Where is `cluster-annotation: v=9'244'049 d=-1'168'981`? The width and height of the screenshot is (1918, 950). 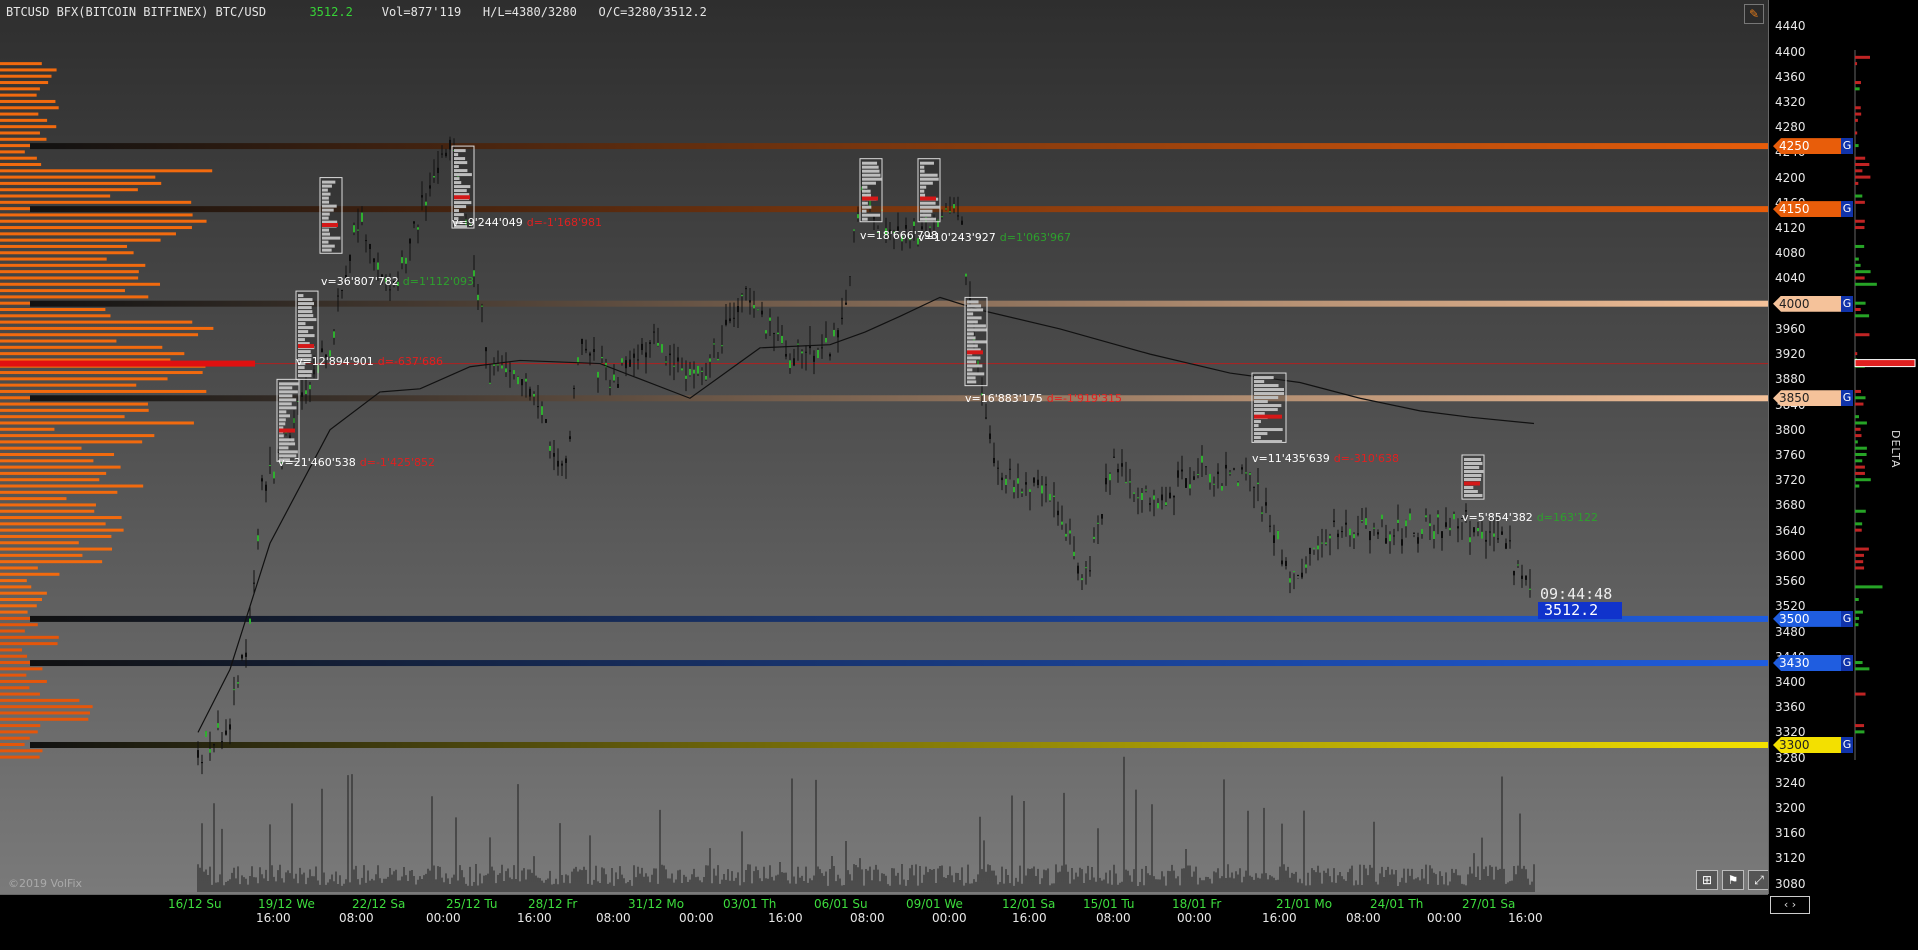
cluster-annotation: v=9'244'049 d=-1'168'981 is located at coordinates (527, 222).